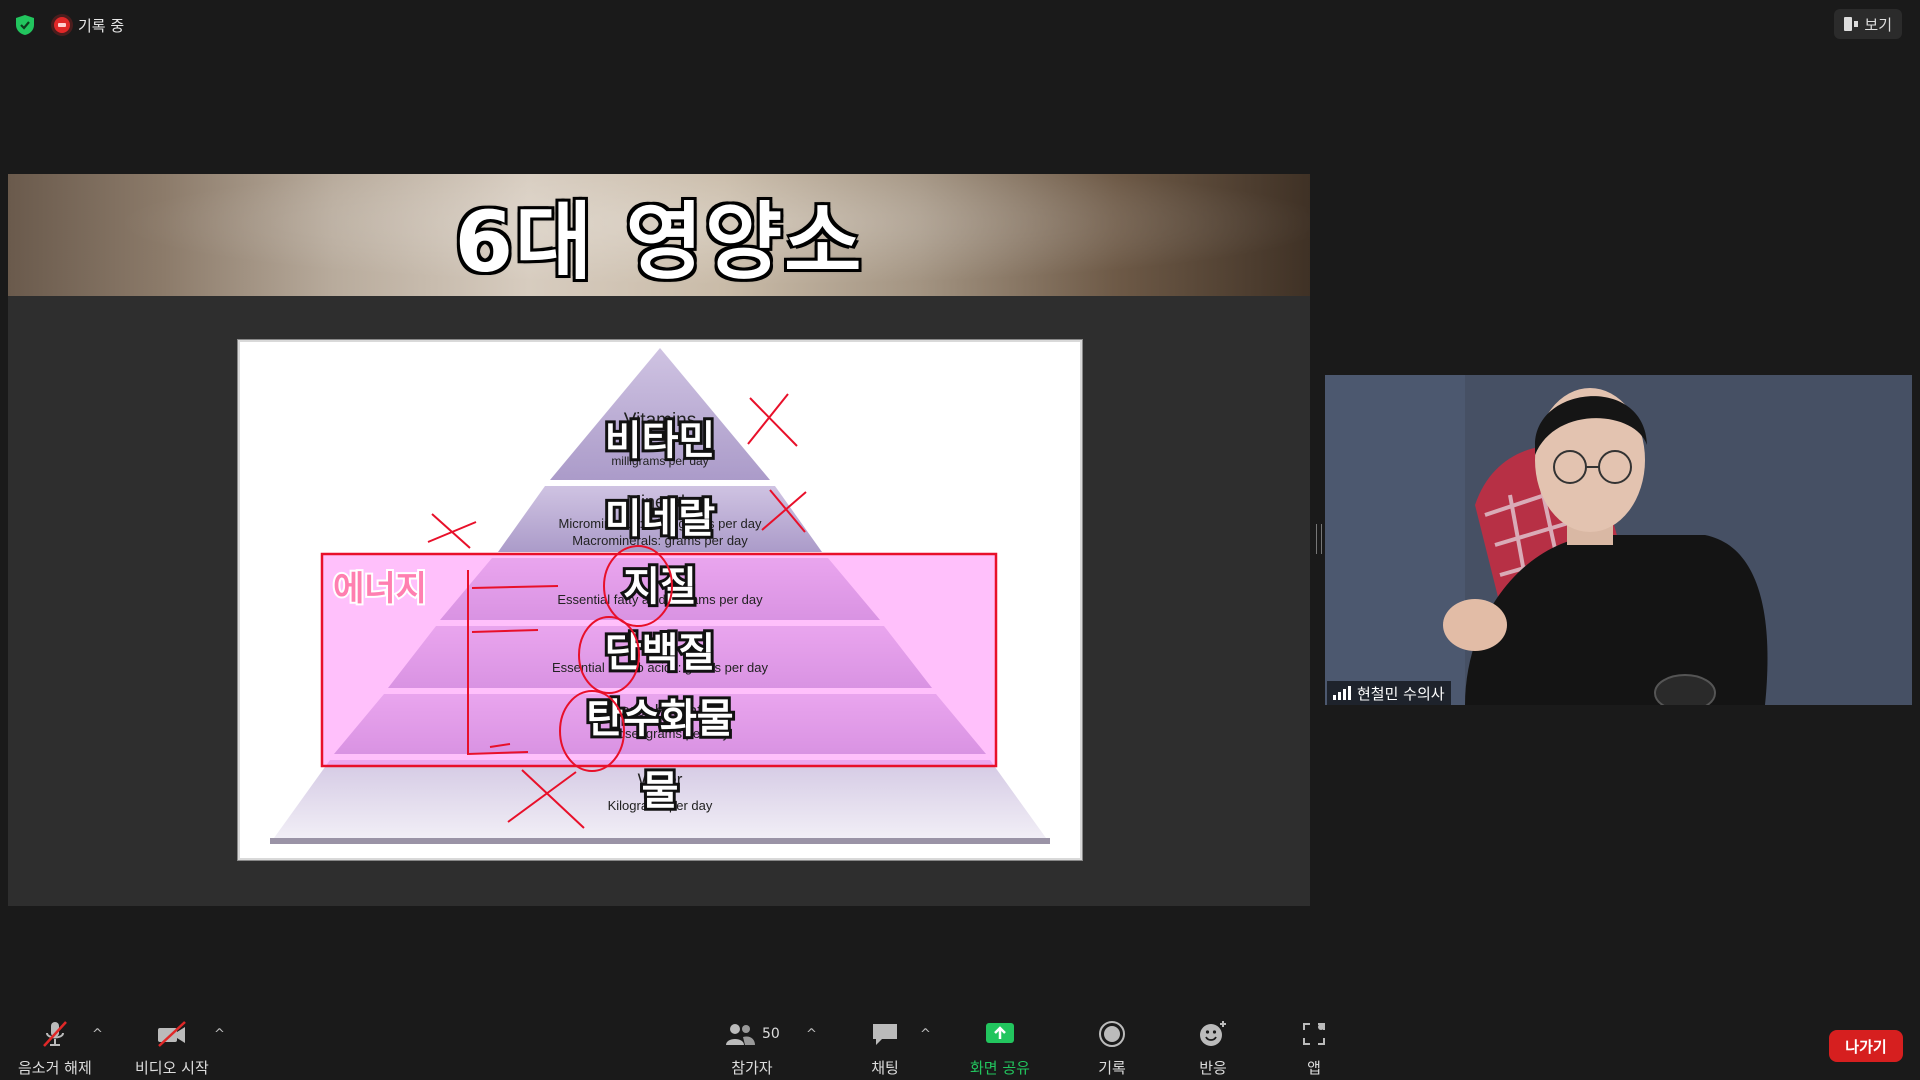 This screenshot has height=1080, width=1920. I want to click on chat-icon, so click(885, 1034).